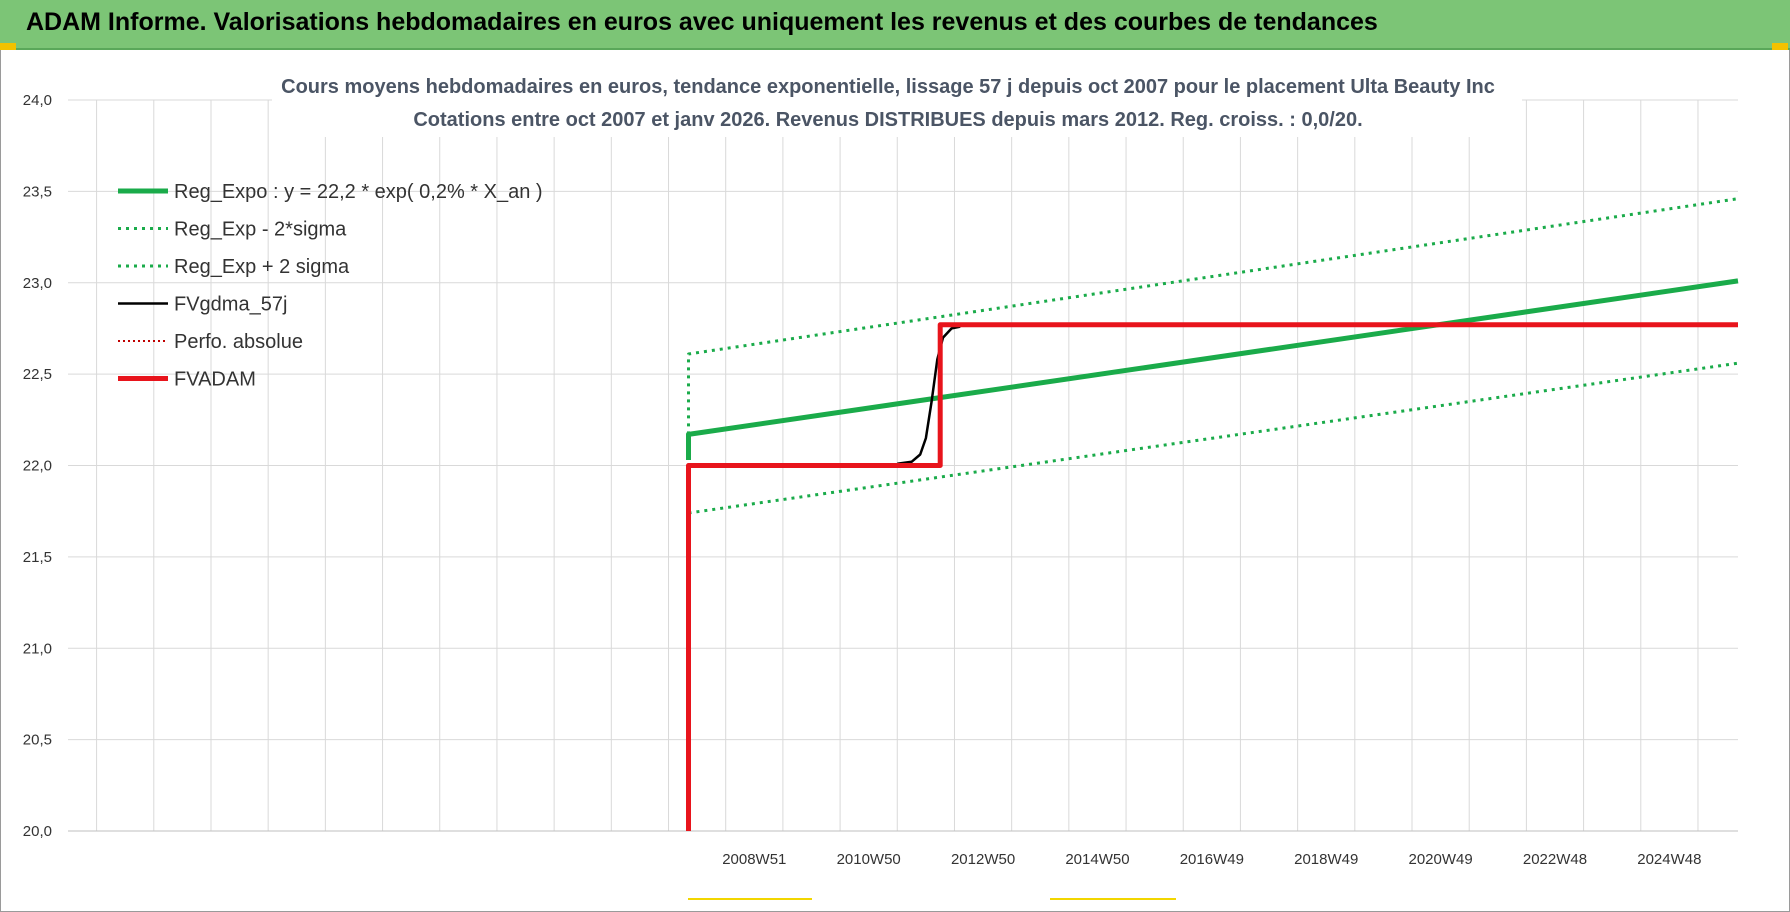 Image resolution: width=1790 pixels, height=912 pixels. What do you see at coordinates (1440, 859) in the screenshot?
I see `x-tick-label: 2020W49` at bounding box center [1440, 859].